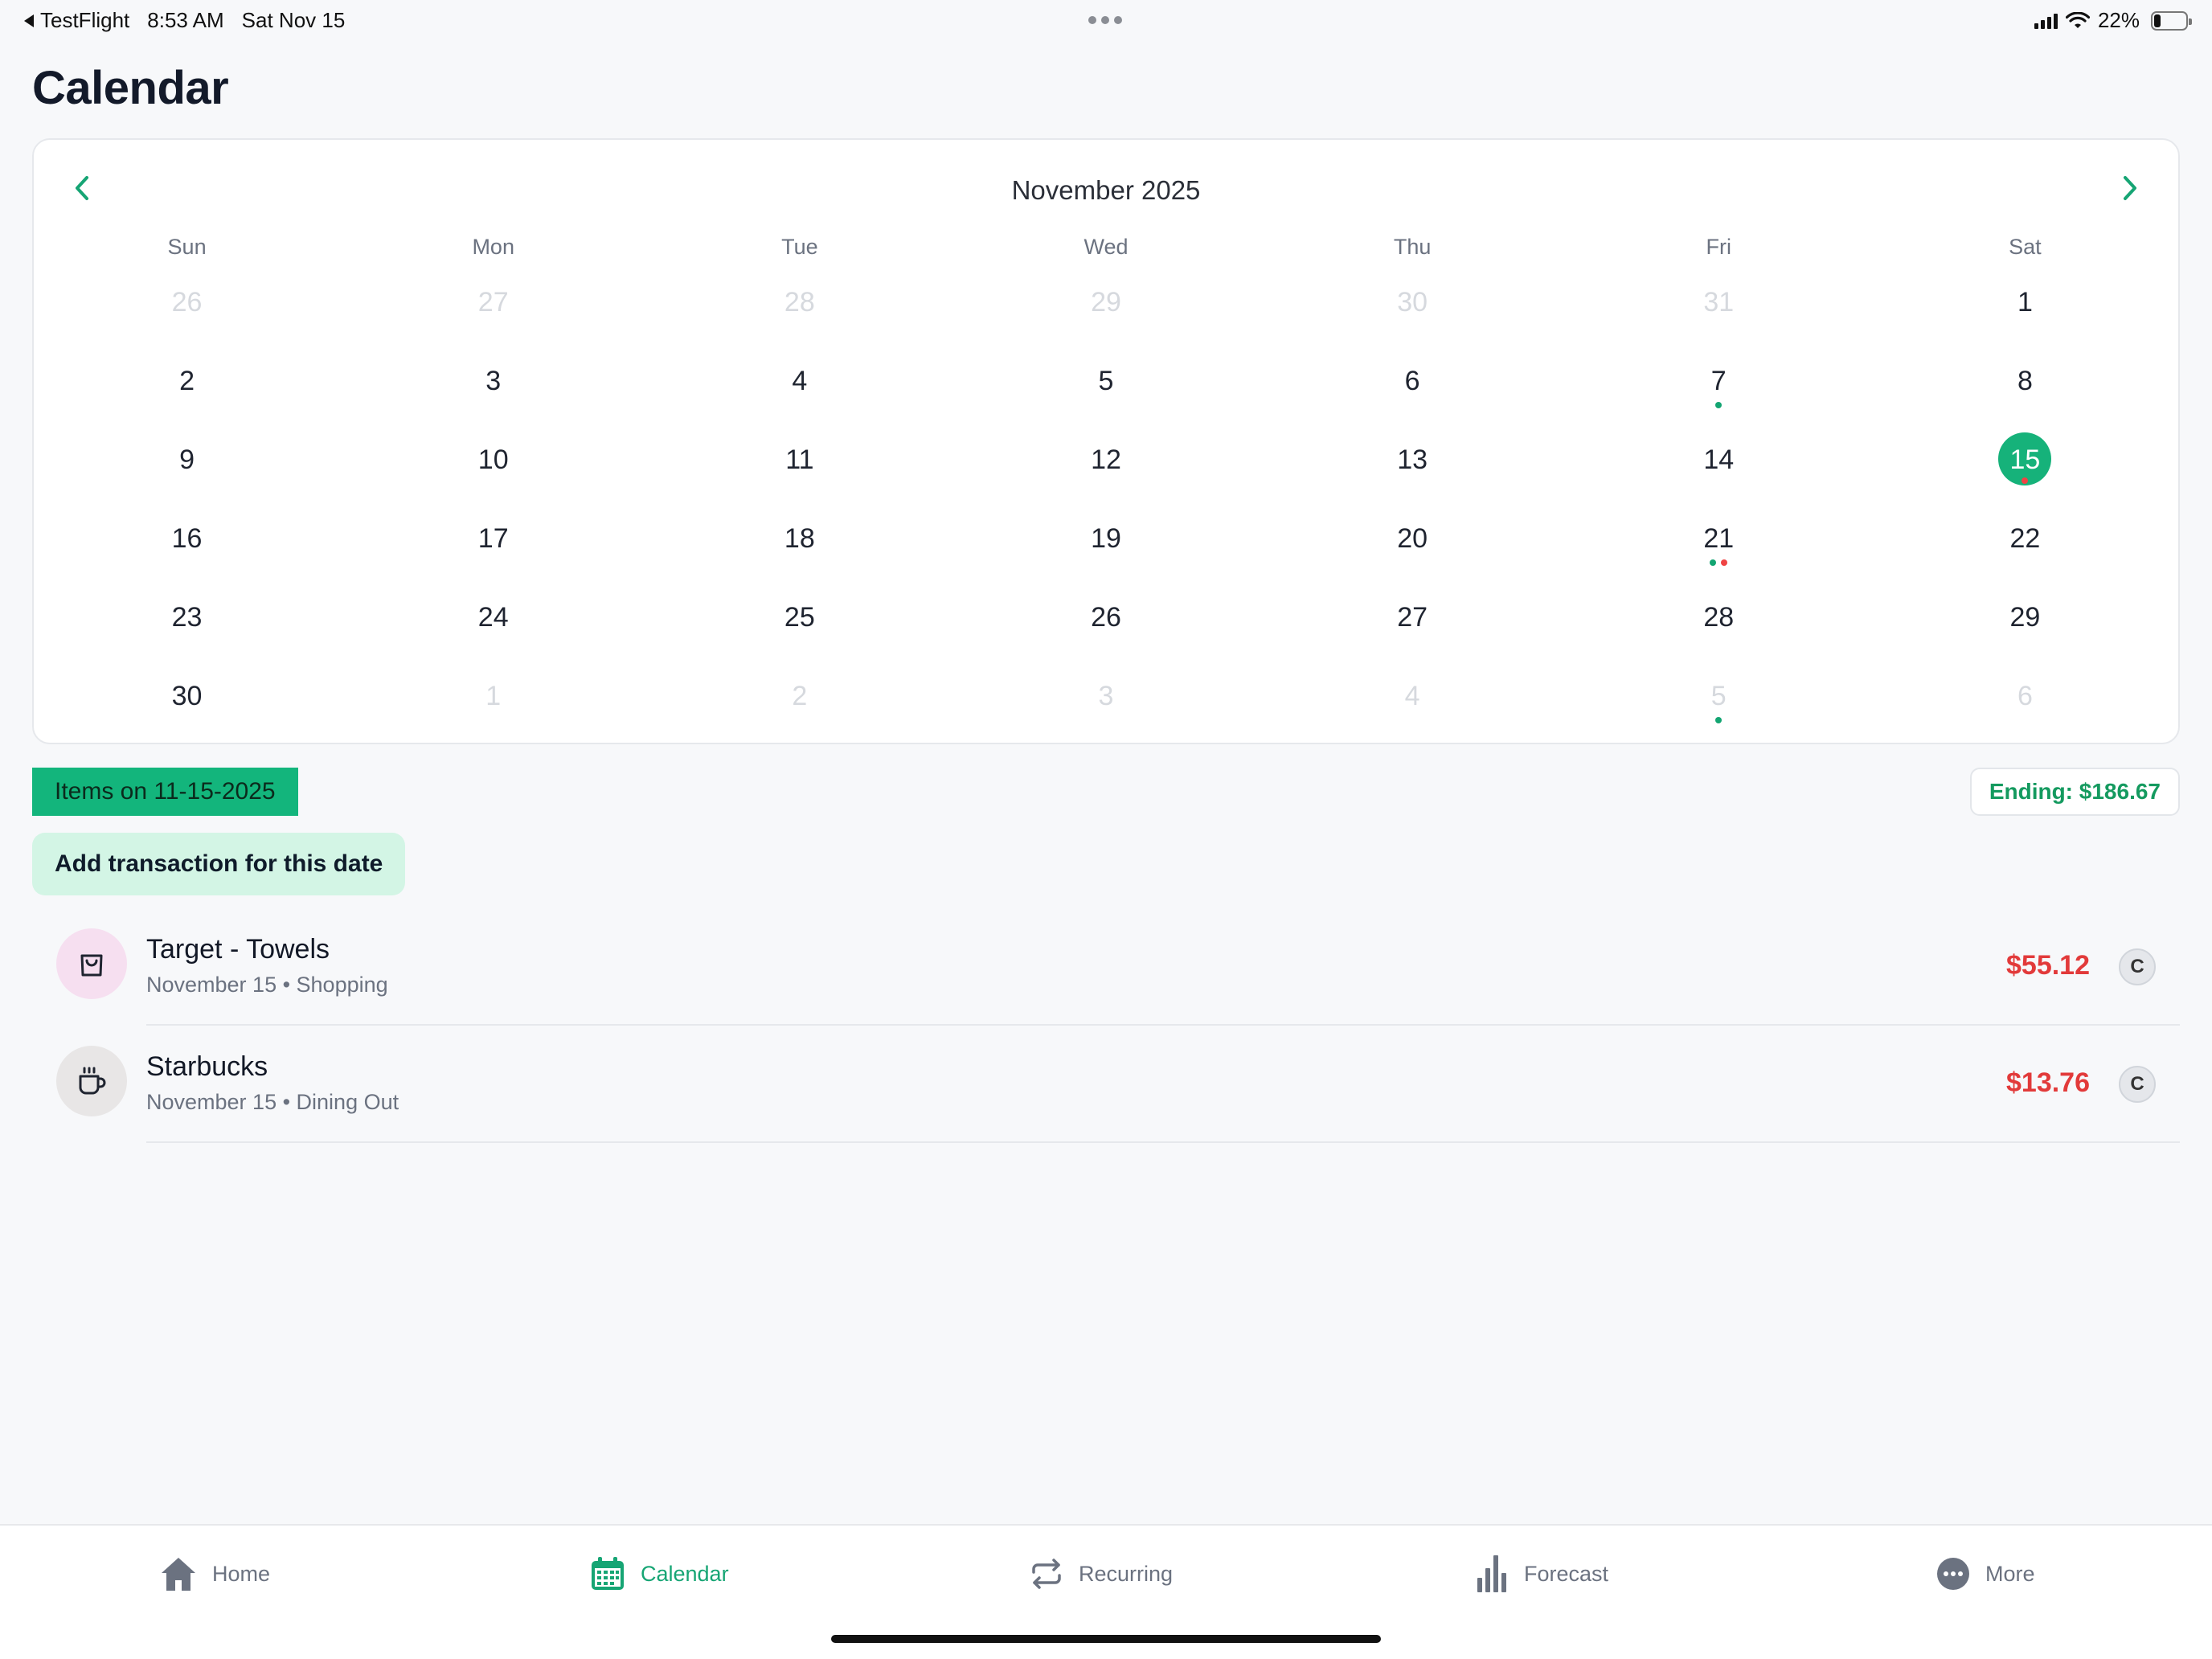 The height and width of the screenshot is (1659, 2212). I want to click on calendar-day: 9, so click(187, 467).